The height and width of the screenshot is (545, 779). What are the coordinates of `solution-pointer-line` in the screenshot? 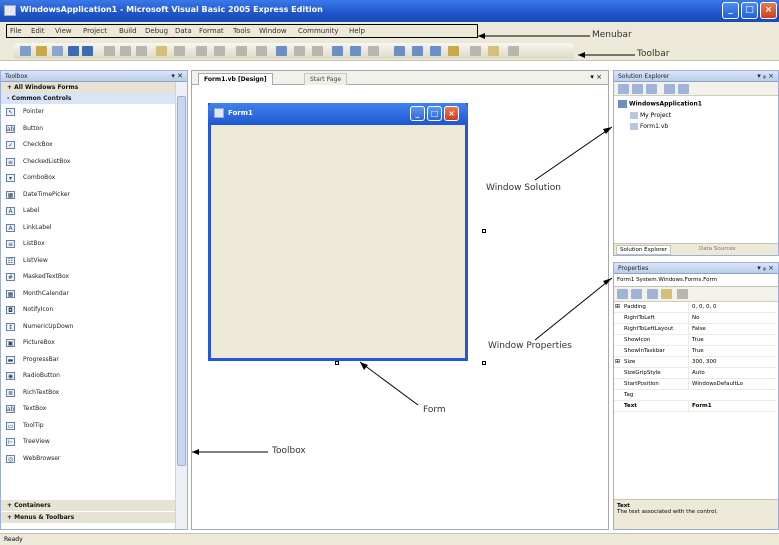 It's located at (573, 153).